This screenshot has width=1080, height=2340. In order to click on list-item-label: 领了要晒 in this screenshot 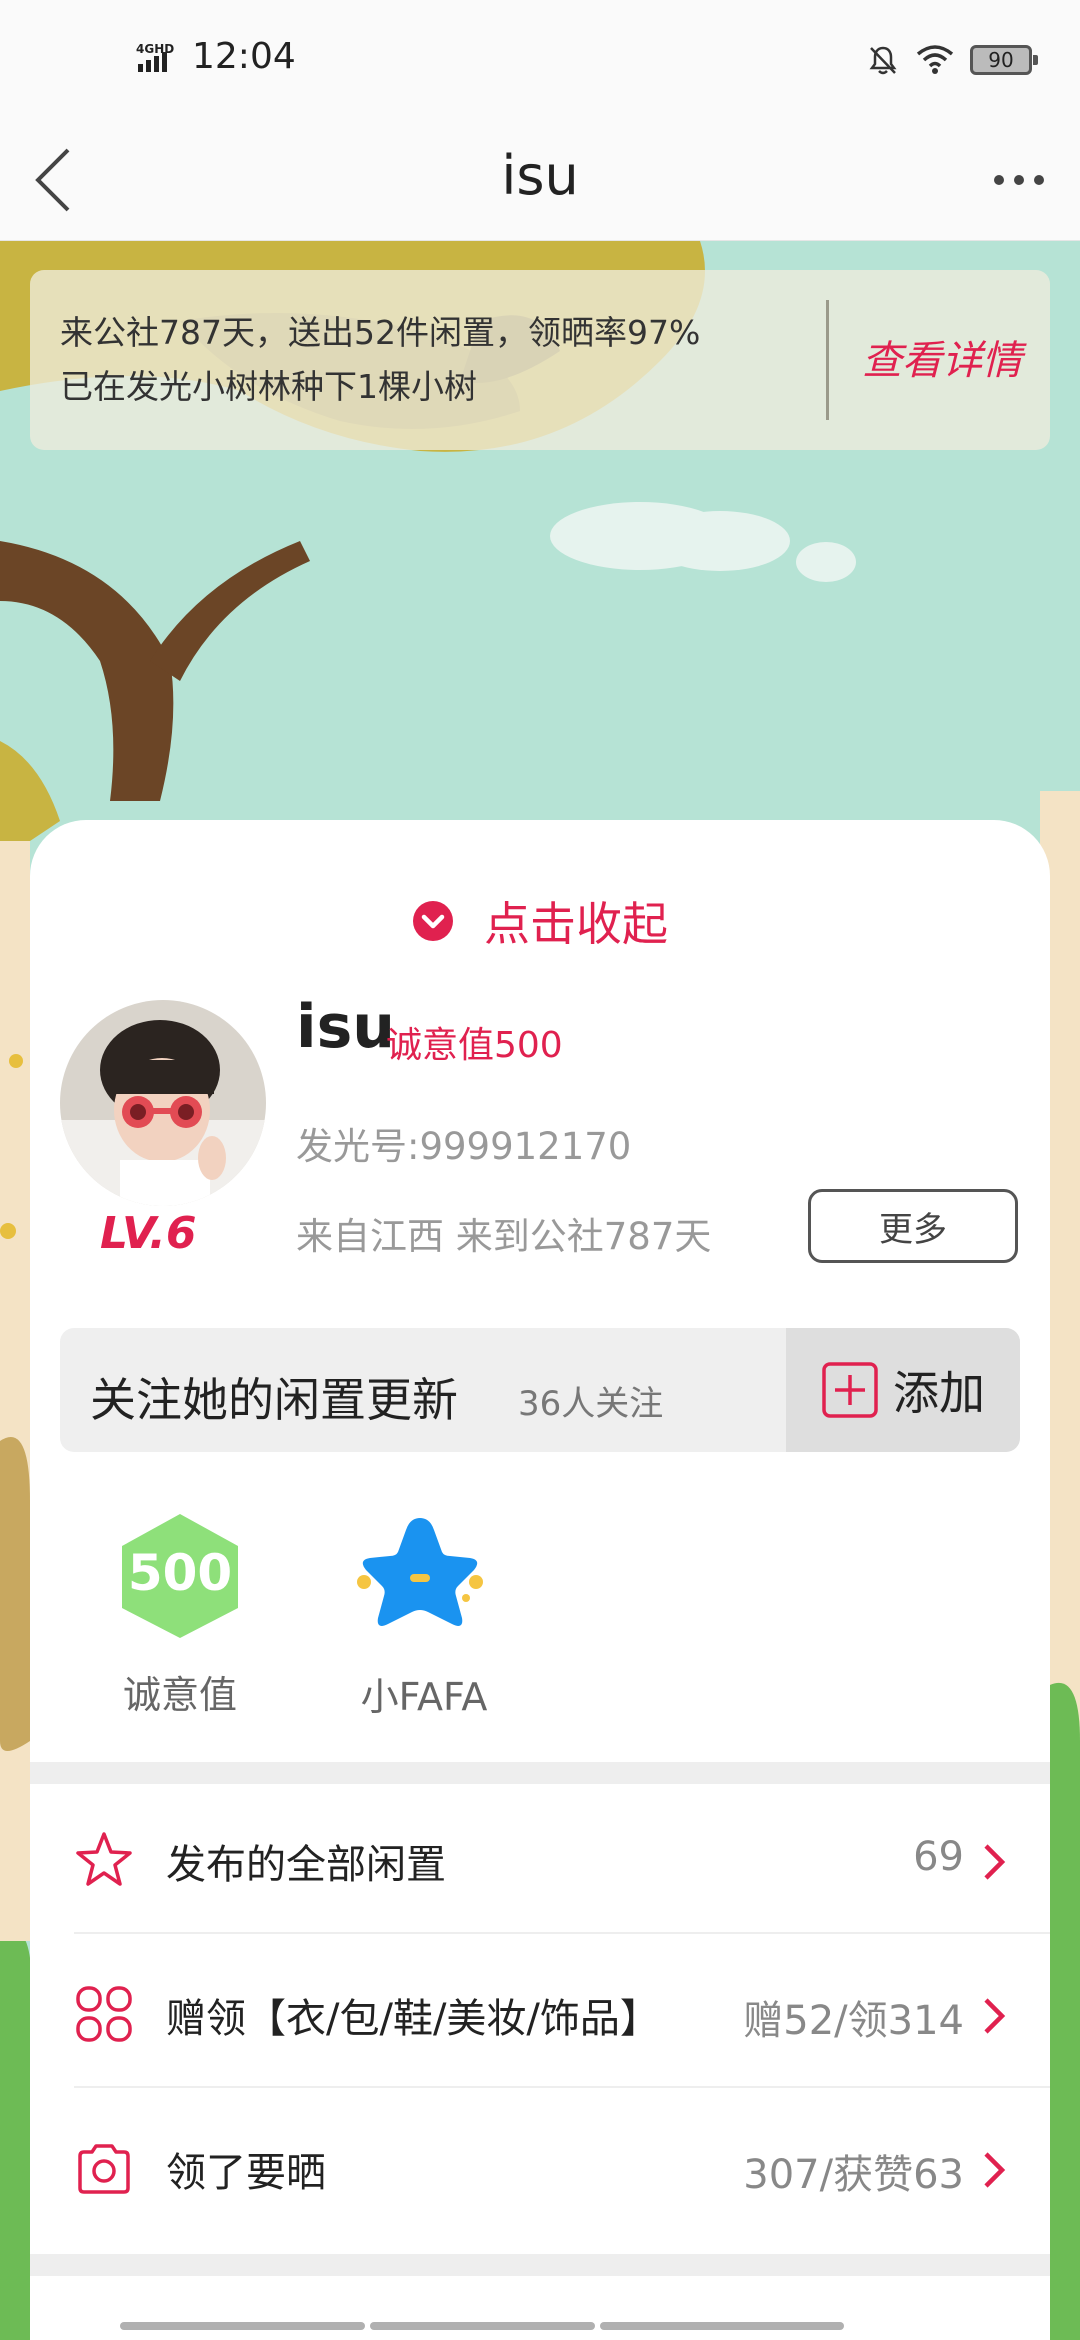, I will do `click(246, 2173)`.